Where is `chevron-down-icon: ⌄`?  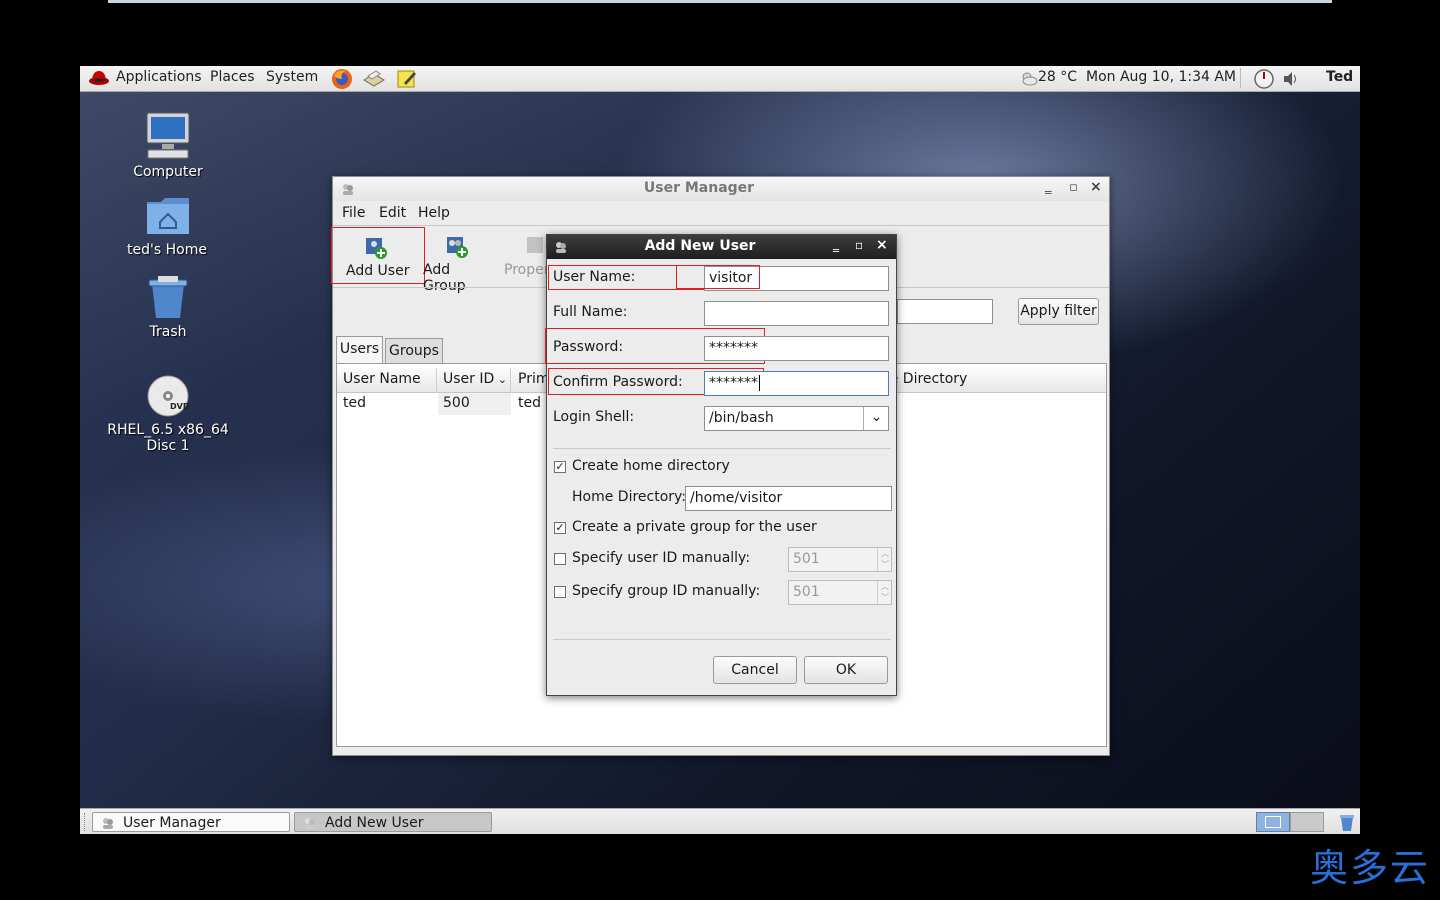
chevron-down-icon: ⌄ is located at coordinates (876, 418).